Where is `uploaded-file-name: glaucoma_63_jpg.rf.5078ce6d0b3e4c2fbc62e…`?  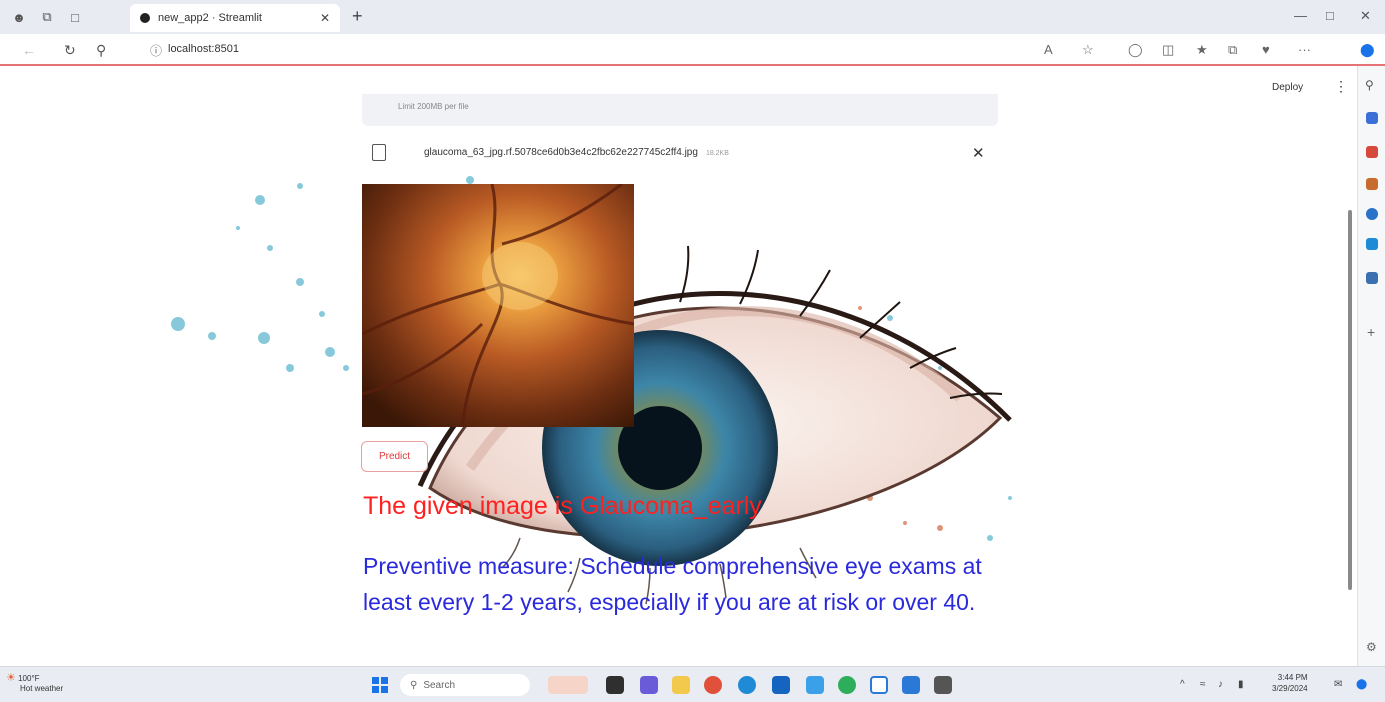 uploaded-file-name: glaucoma_63_jpg.rf.5078ce6d0b3e4c2fbc62e… is located at coordinates (576, 152).